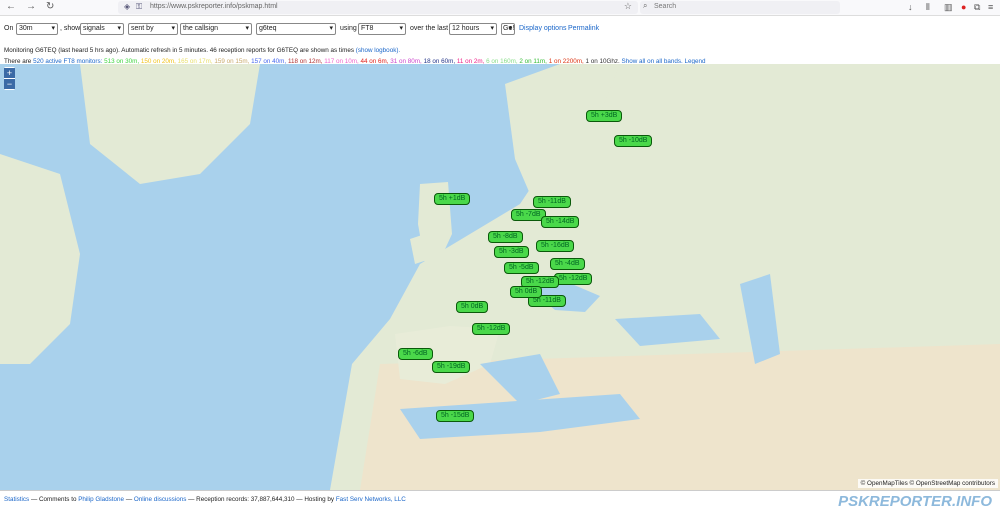 Image resolution: width=1000 pixels, height=513 pixels. I want to click on reception-marker: 5h -10dB, so click(633, 141).